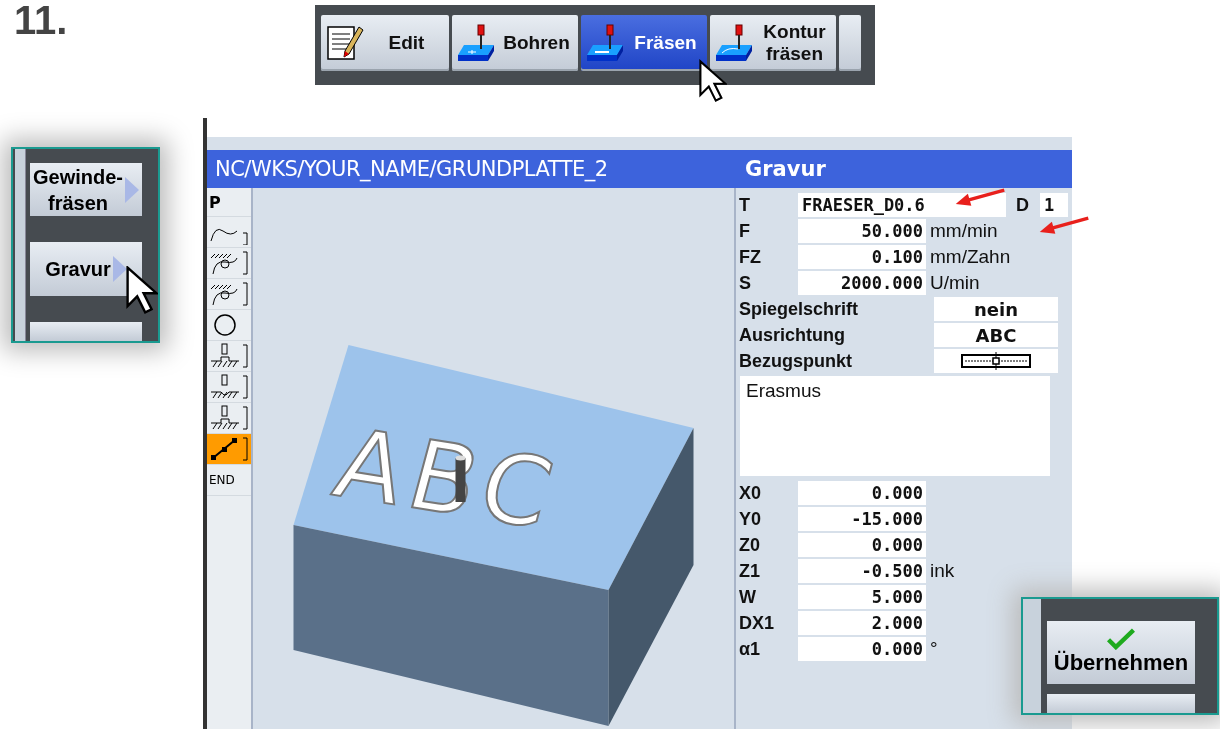  I want to click on param-field: -0.500, so click(862, 571).